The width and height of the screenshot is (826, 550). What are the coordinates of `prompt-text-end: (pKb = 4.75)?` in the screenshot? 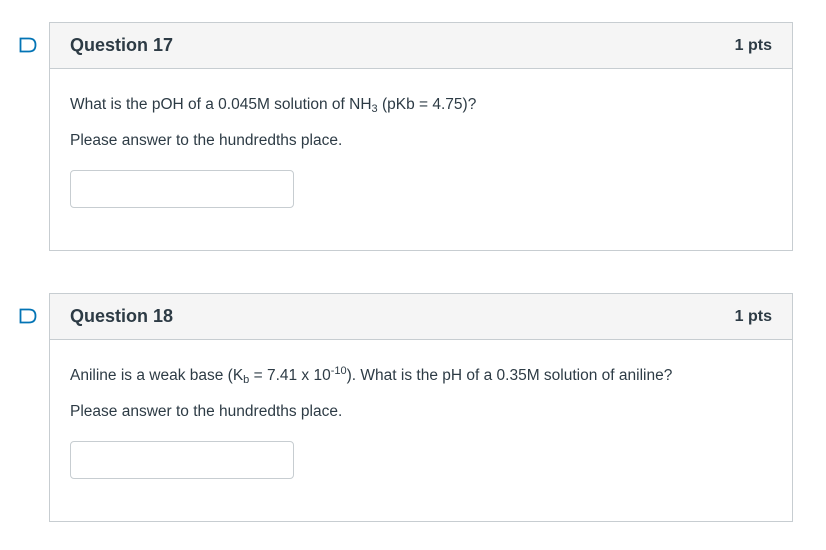 It's located at (427, 104).